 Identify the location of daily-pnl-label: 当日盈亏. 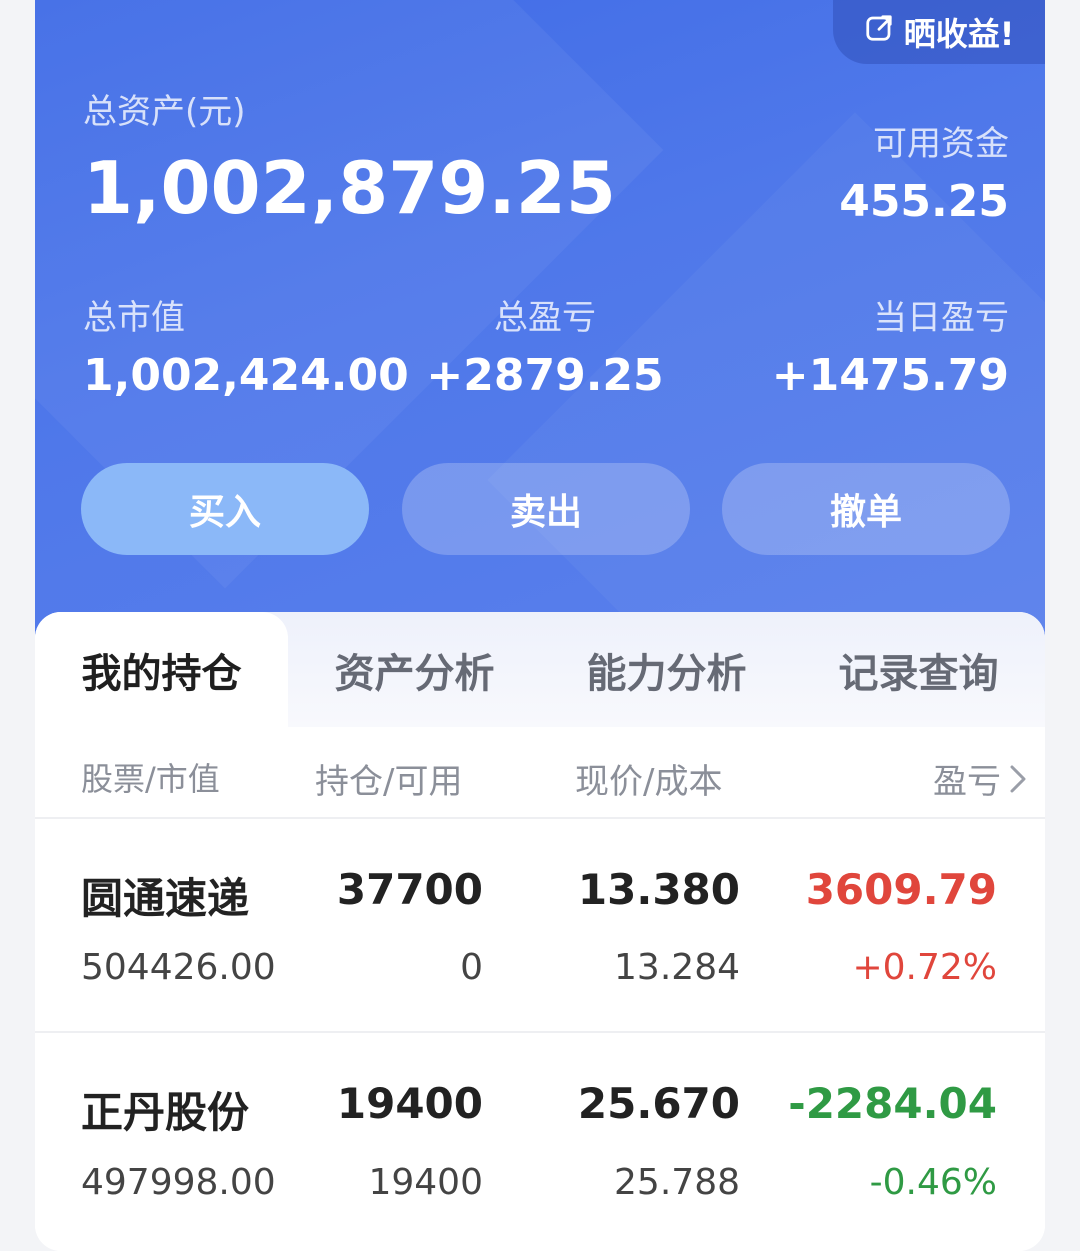
(941, 318).